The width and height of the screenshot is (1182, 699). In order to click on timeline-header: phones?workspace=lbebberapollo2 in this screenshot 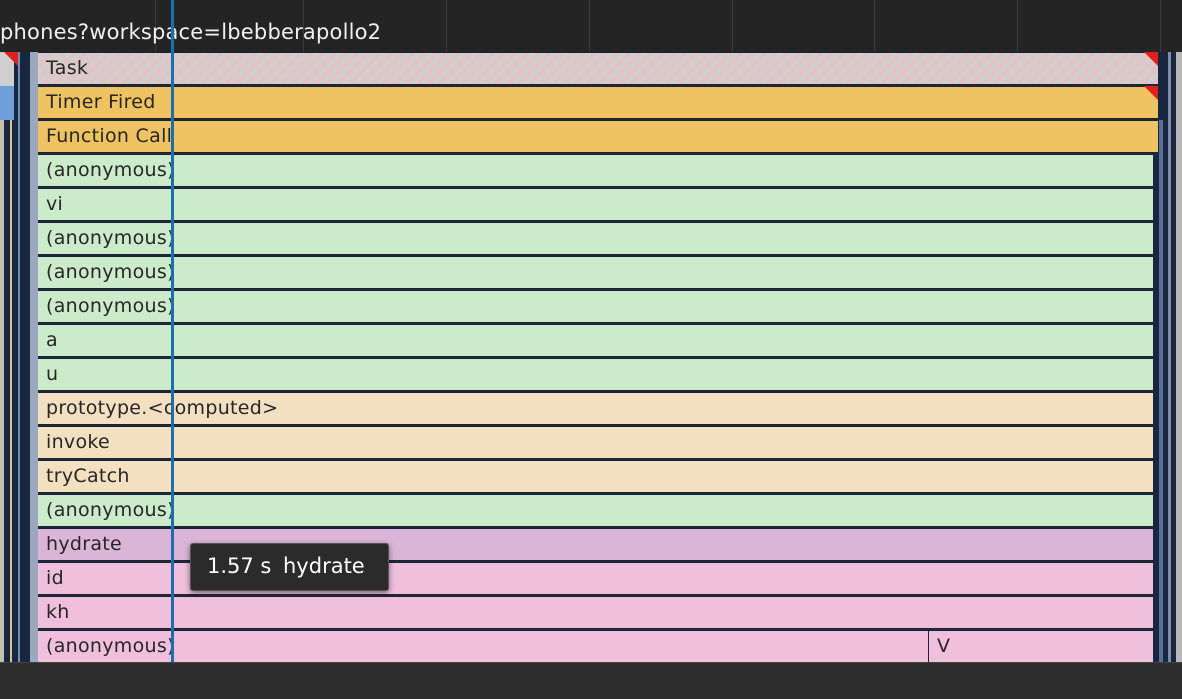, I will do `click(591, 26)`.